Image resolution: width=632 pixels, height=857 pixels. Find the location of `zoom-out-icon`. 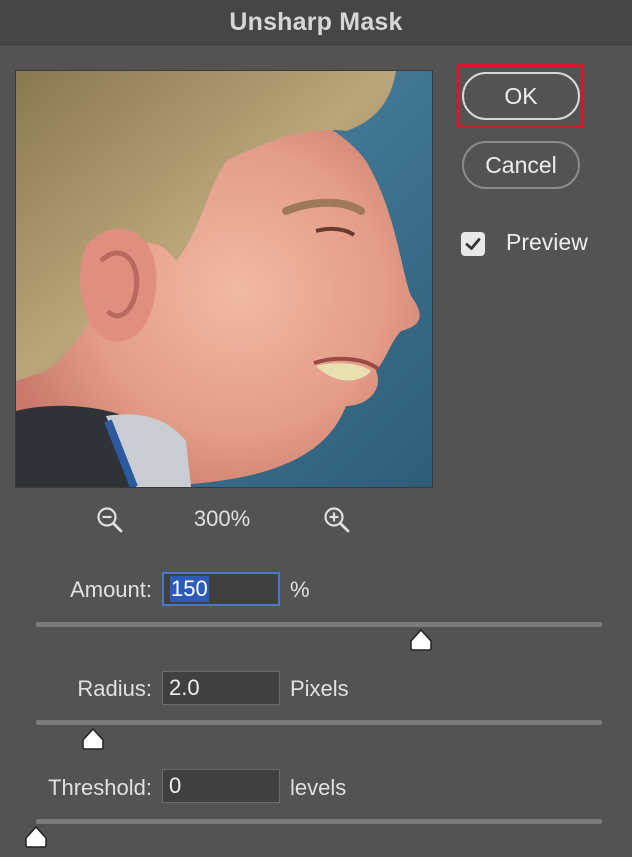

zoom-out-icon is located at coordinates (110, 520).